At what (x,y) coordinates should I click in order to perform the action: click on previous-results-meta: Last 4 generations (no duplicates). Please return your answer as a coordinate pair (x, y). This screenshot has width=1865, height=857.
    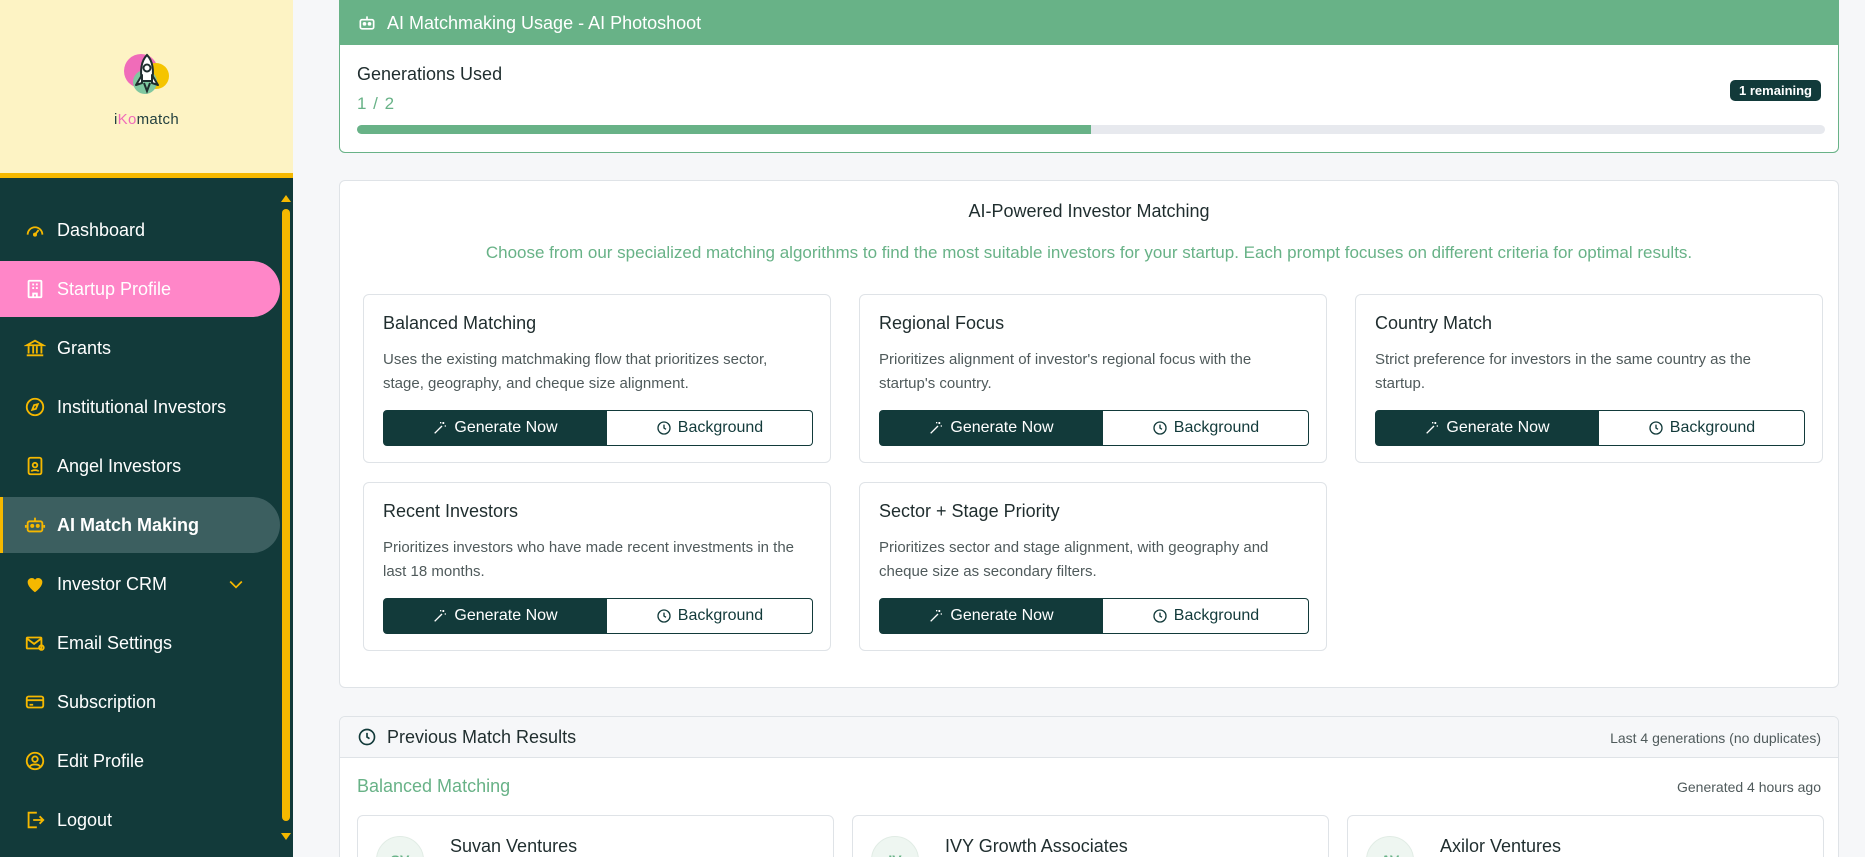
    Looking at the image, I should click on (1715, 738).